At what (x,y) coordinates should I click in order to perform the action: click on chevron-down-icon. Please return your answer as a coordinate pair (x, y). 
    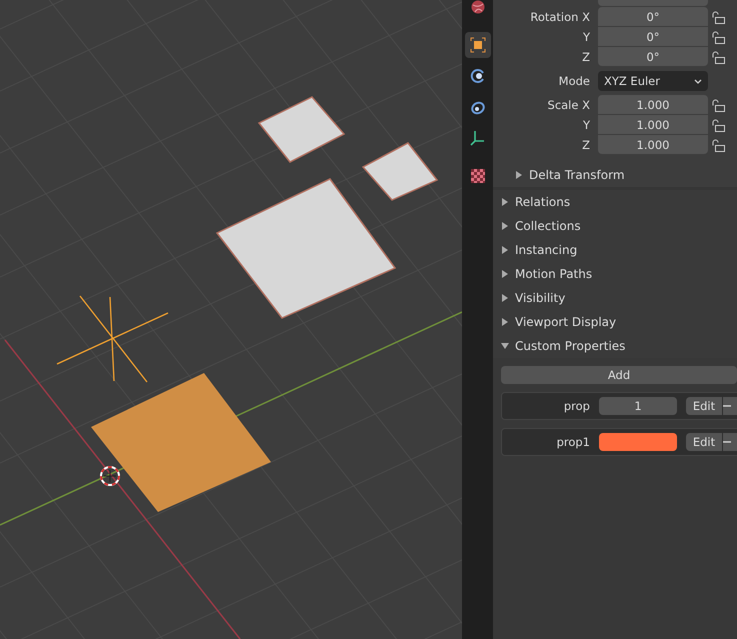
    Looking at the image, I should click on (698, 81).